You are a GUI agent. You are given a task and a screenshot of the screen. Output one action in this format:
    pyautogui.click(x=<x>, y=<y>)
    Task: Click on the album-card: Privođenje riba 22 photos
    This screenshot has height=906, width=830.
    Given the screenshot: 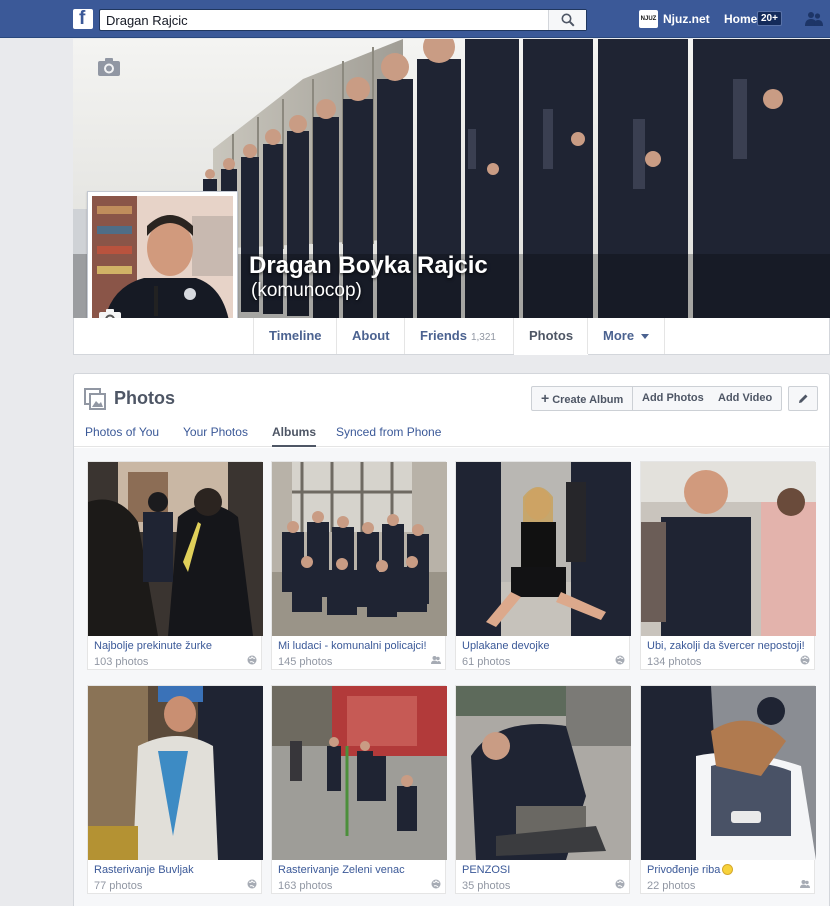 What is the action you would take?
    pyautogui.click(x=728, y=789)
    